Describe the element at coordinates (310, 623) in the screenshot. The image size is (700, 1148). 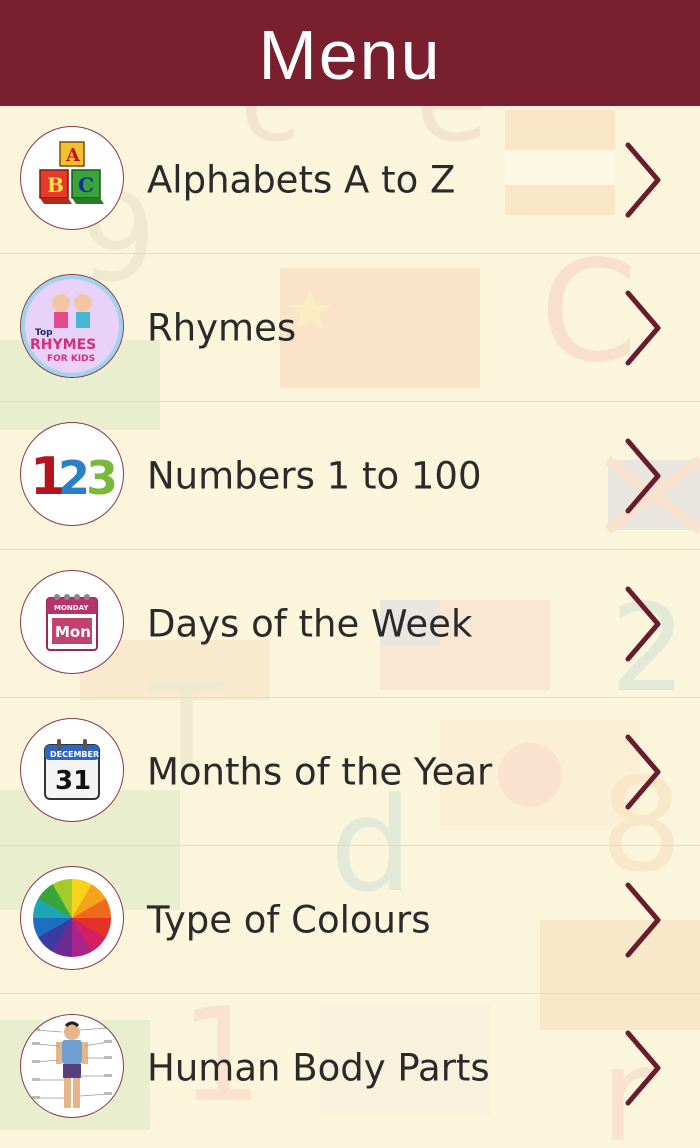
I see `menu-item-label: Days of the Week` at that location.